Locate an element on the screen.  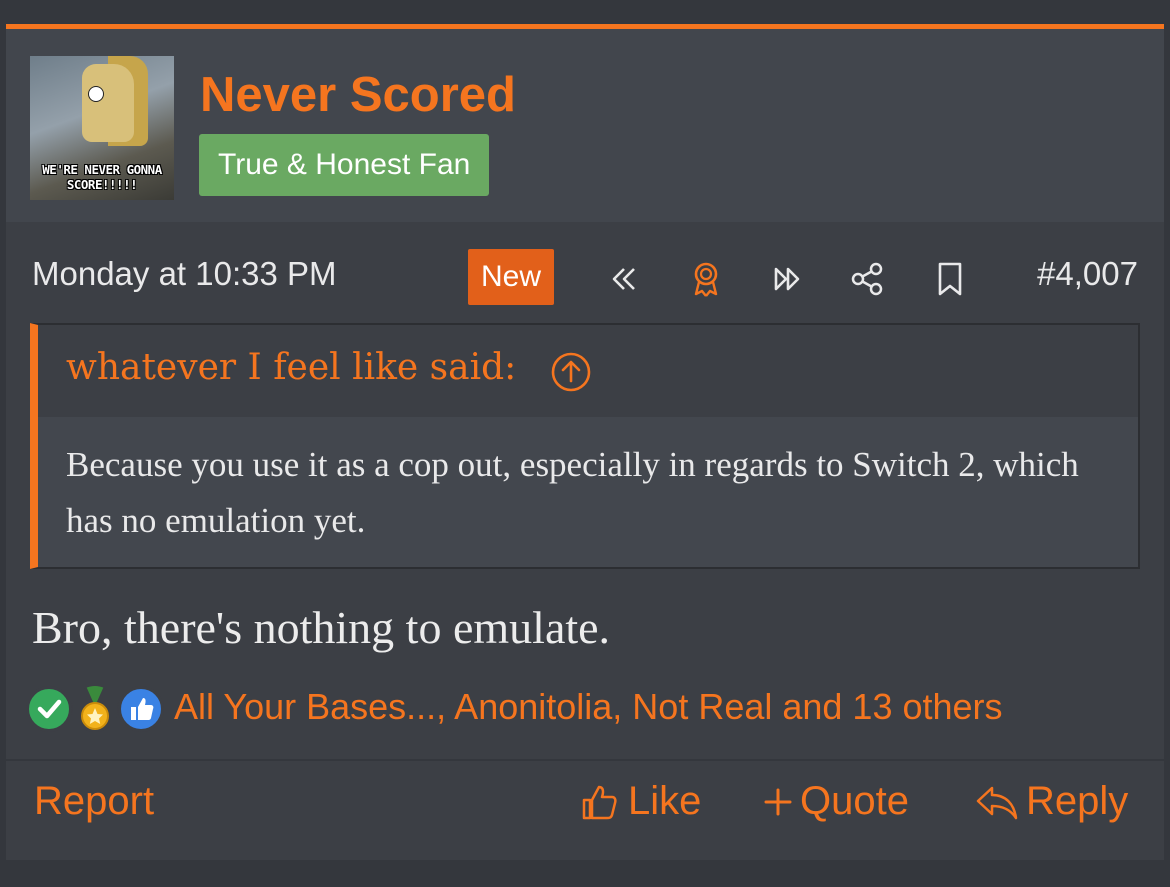
quote-header: whatever I feel like said: is located at coordinates (588, 371).